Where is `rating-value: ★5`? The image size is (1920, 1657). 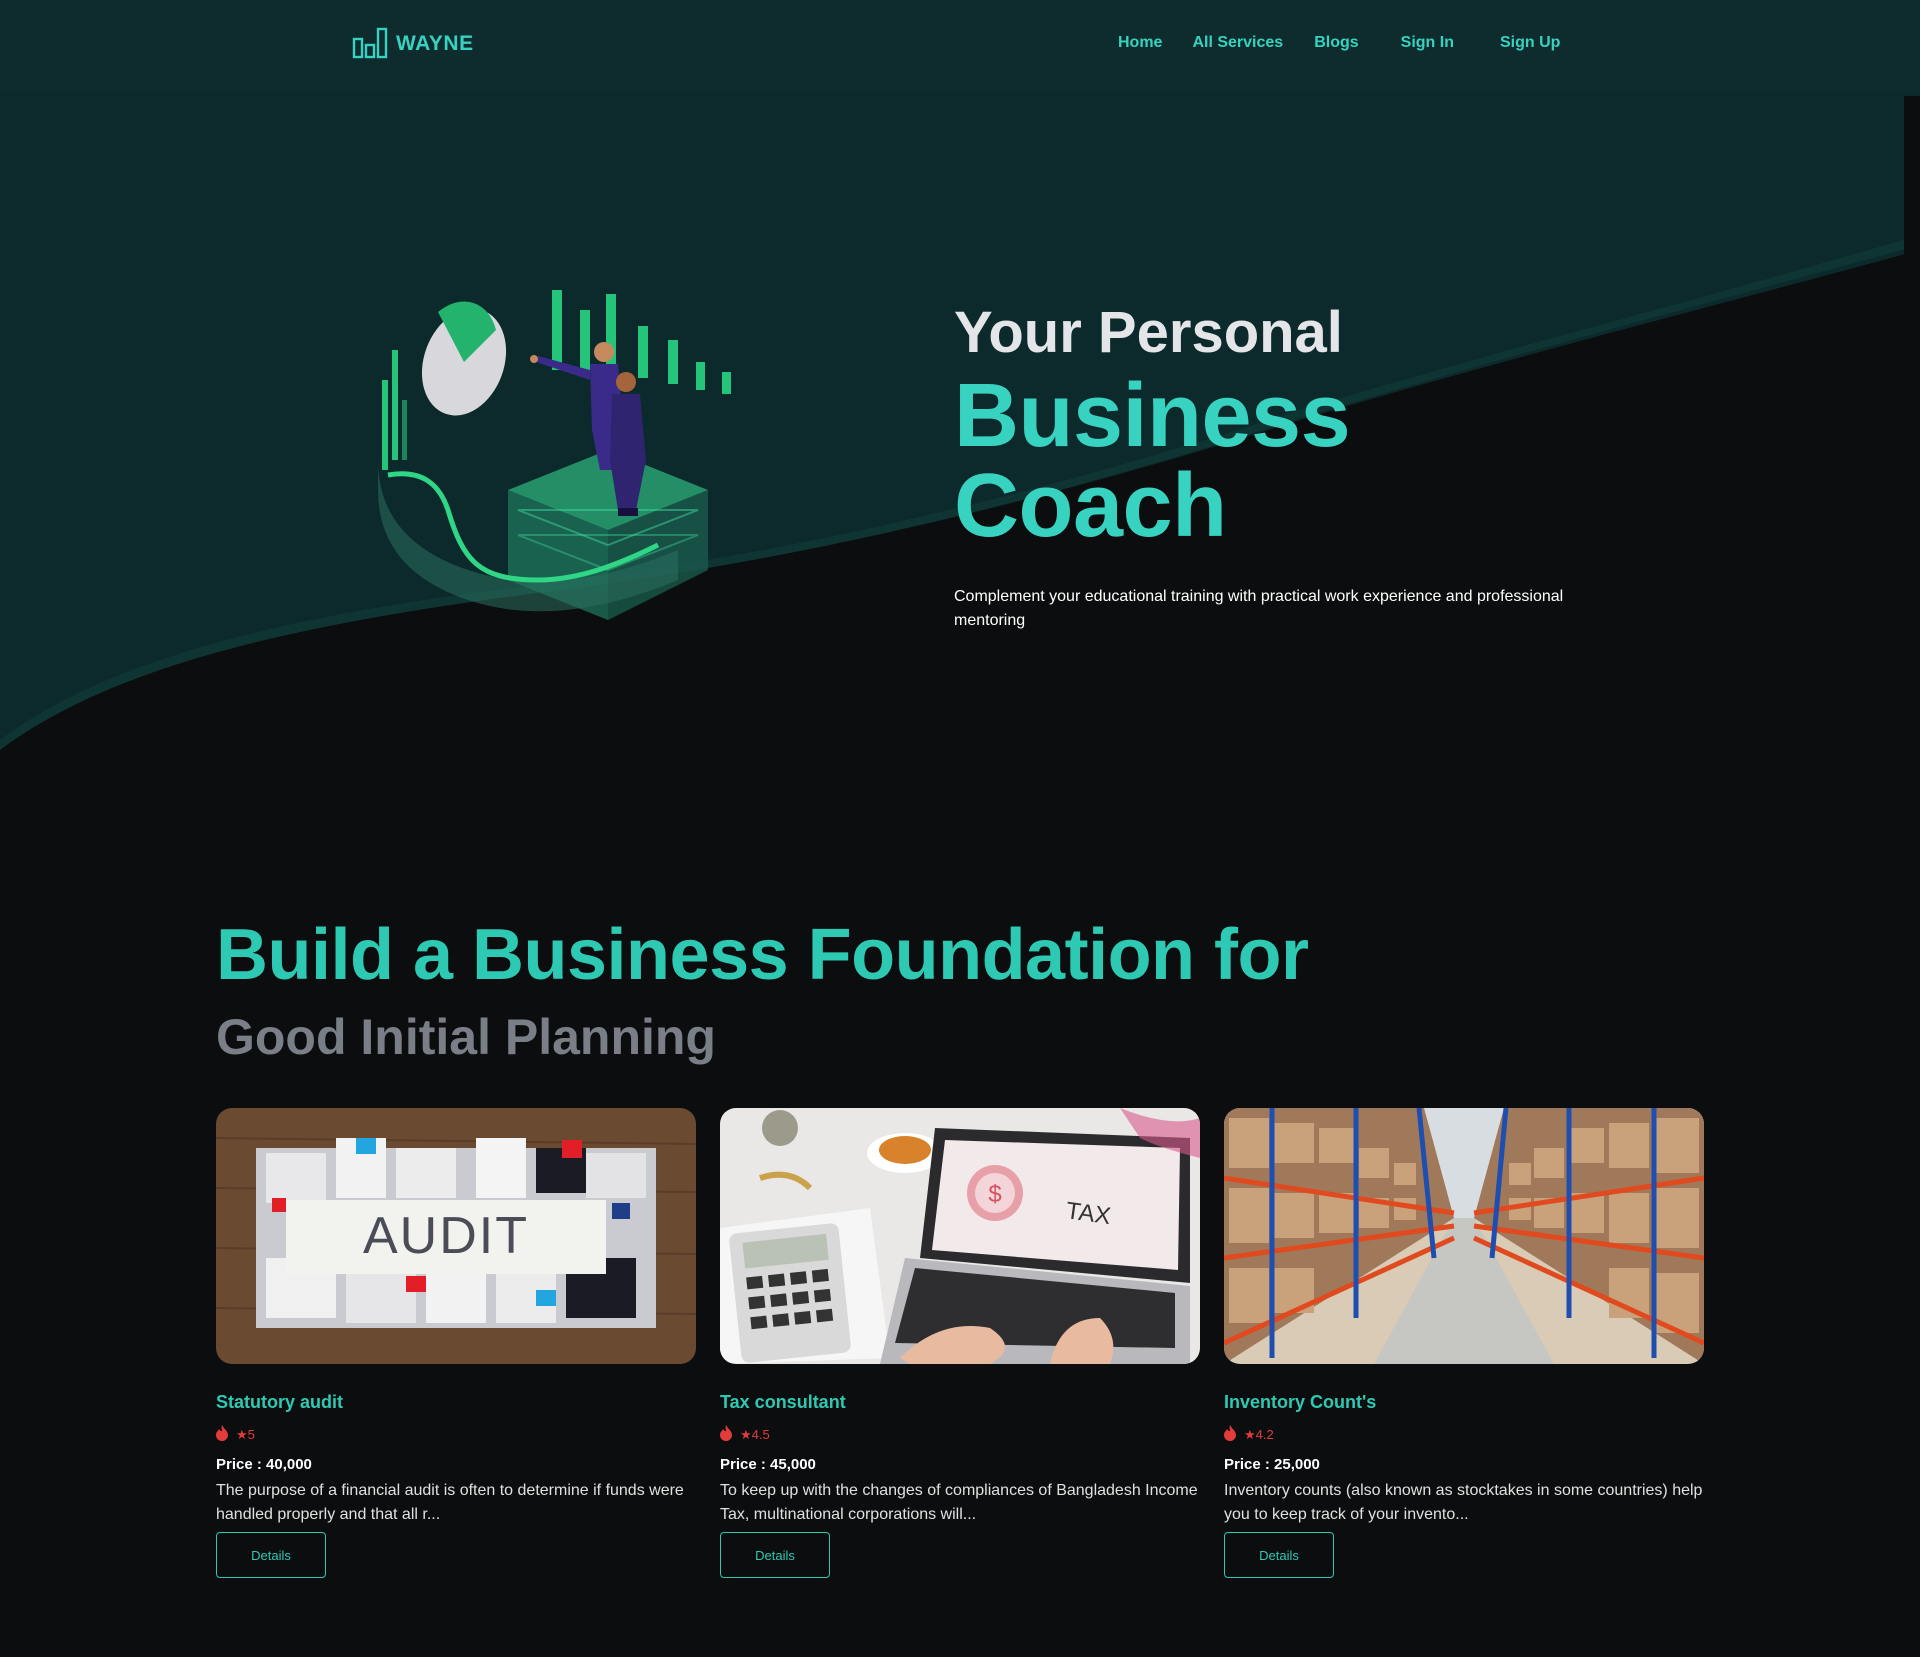 rating-value: ★5 is located at coordinates (245, 1434).